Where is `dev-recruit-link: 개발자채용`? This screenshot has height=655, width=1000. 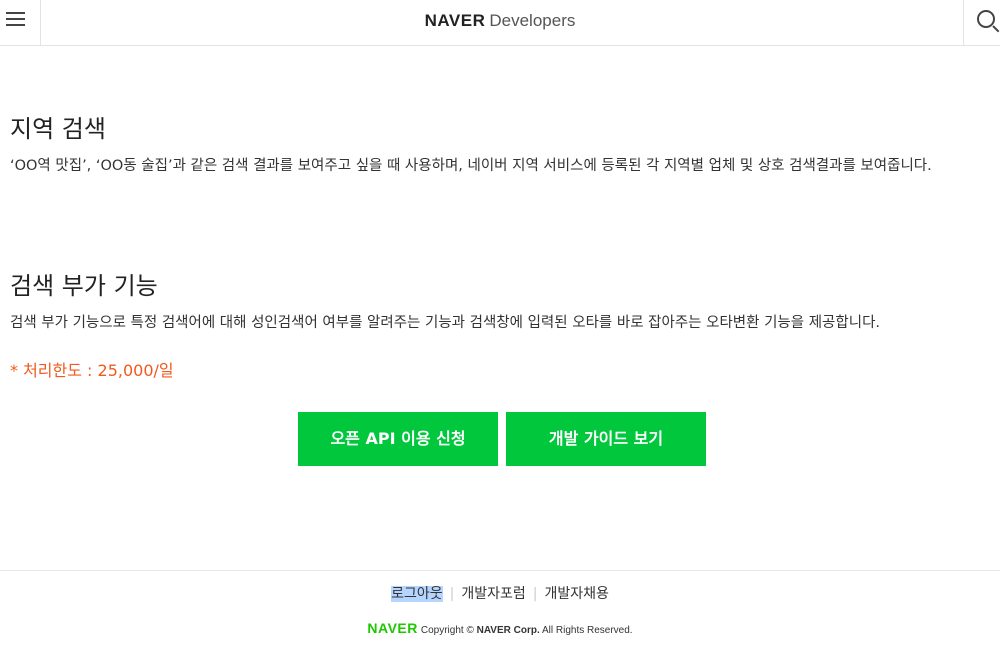 dev-recruit-link: 개발자채용 is located at coordinates (576, 594).